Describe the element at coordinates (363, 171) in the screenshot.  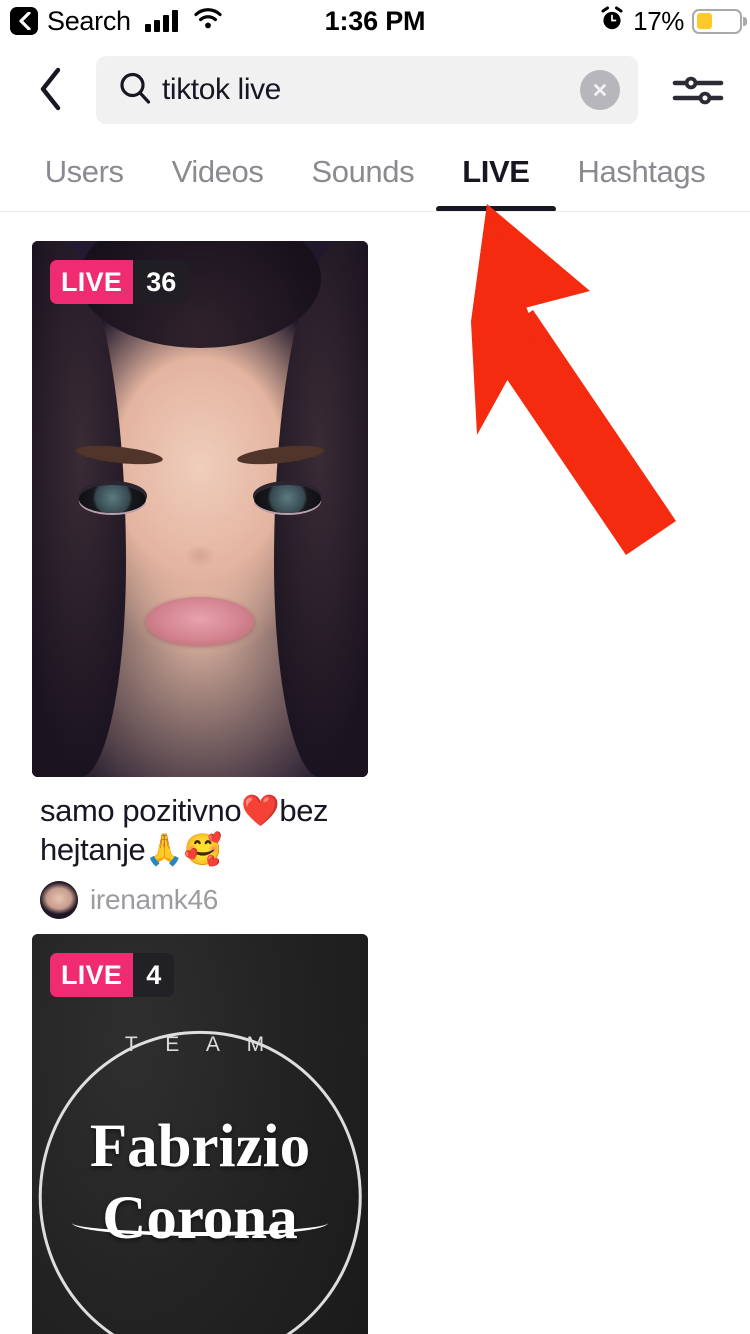
I see `tab-label: Sounds` at that location.